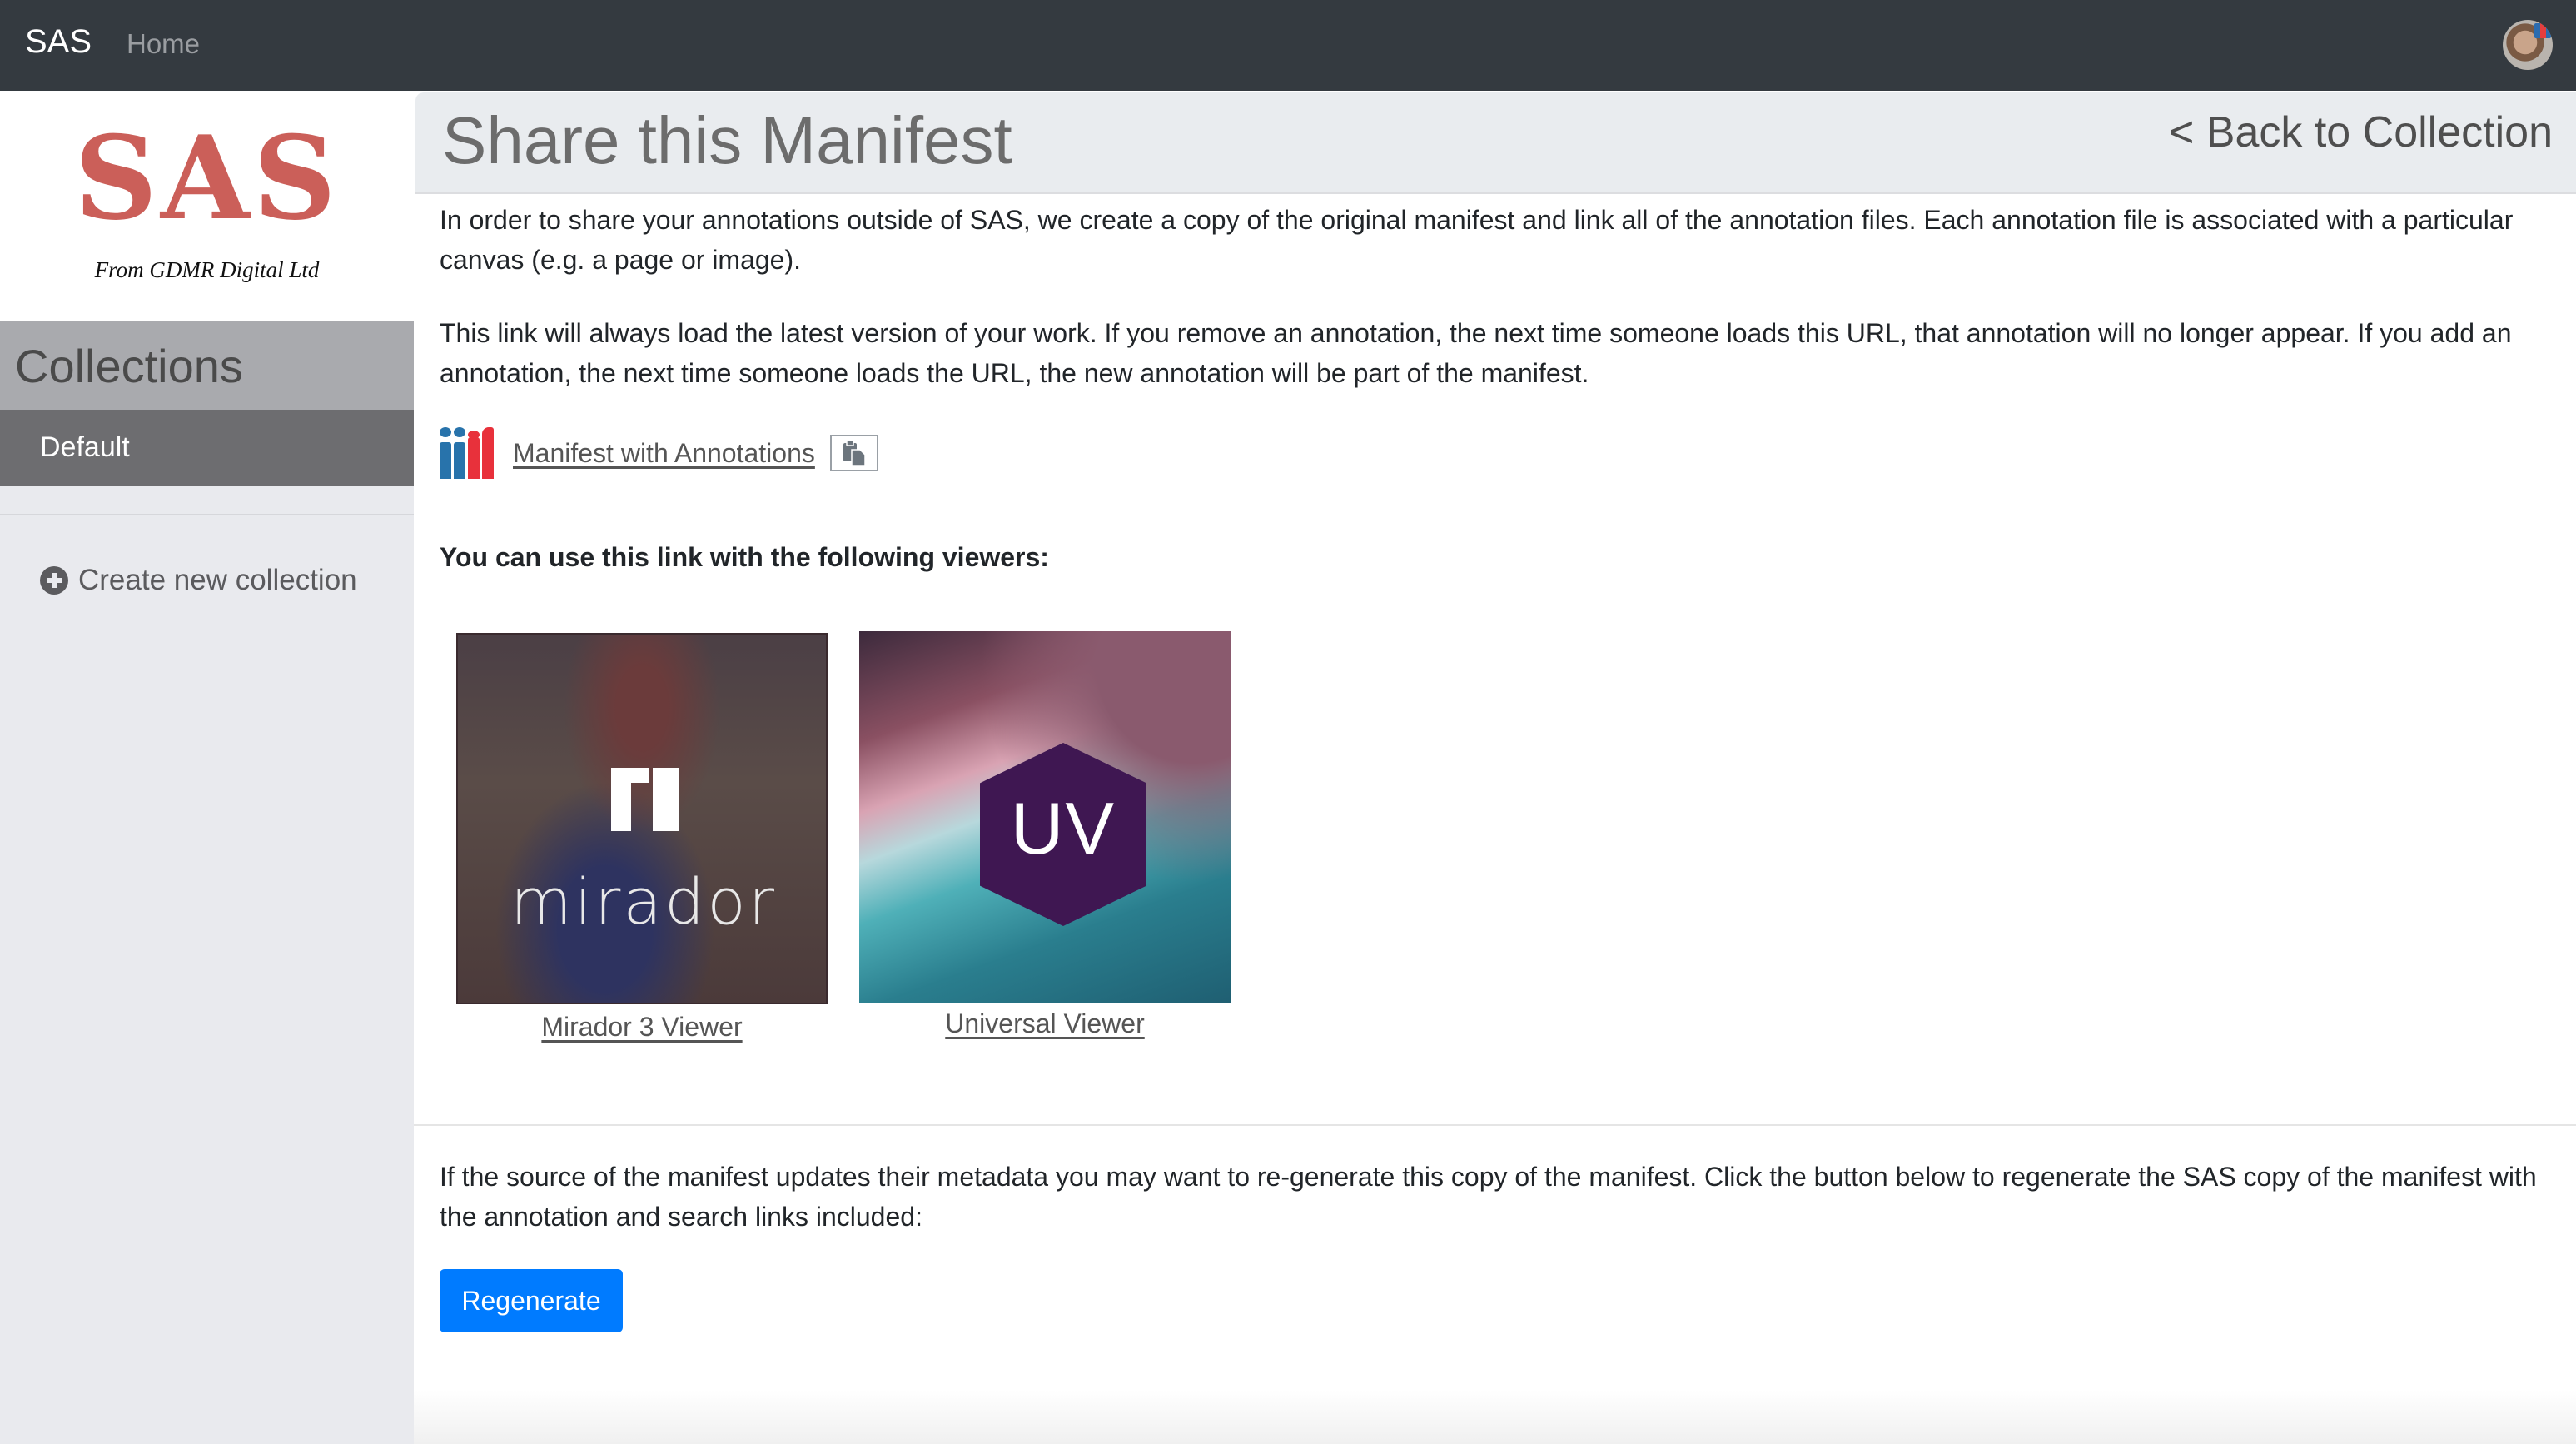 The height and width of the screenshot is (1444, 2576). I want to click on manifest-link-row: Manifest with Annotations, so click(659, 453).